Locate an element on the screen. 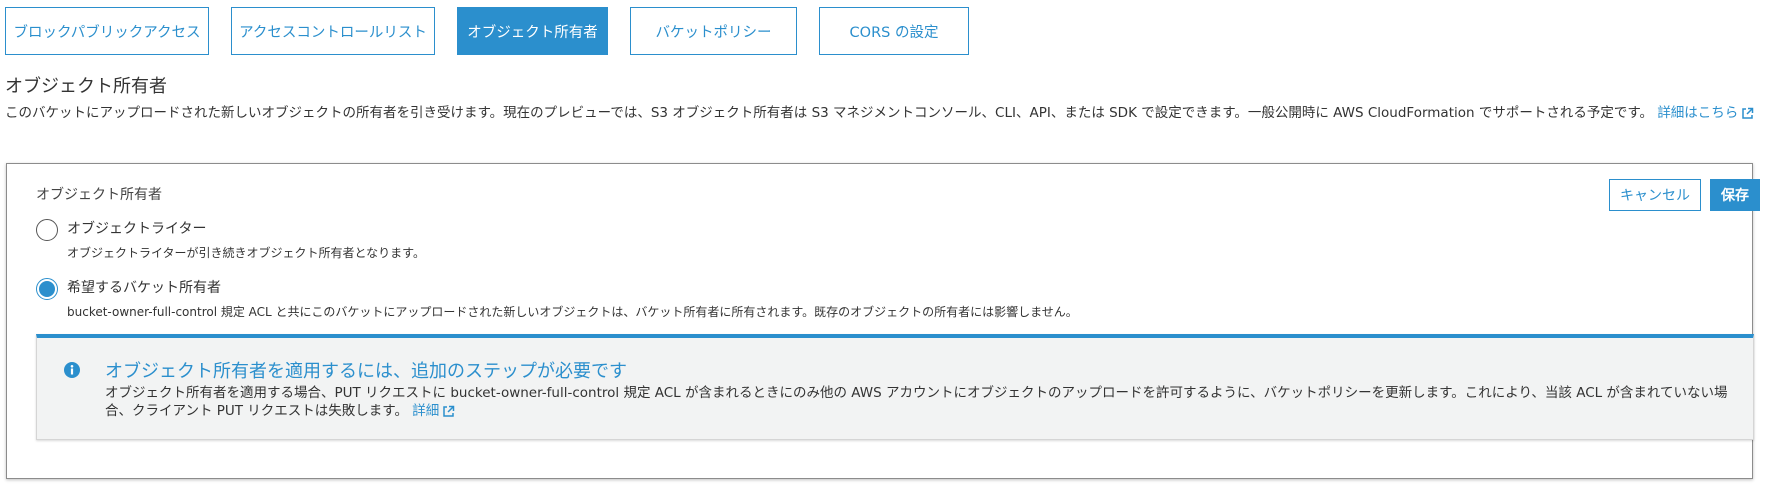 This screenshot has width=1778, height=491. page-title: オブジェクト所有者 is located at coordinates (86, 86).